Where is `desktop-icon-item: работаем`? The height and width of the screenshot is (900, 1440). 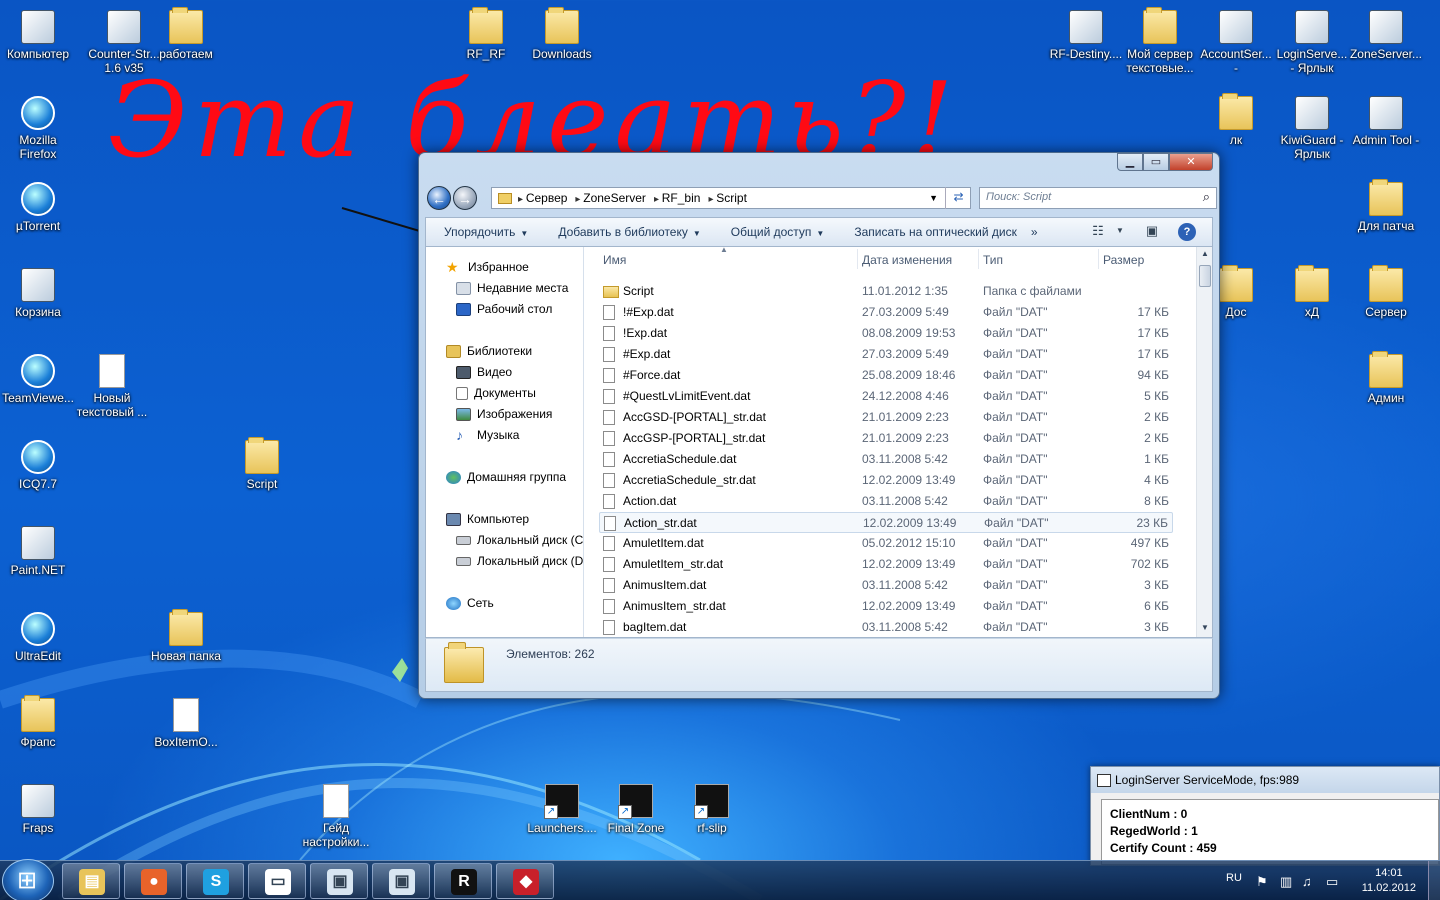 desktop-icon-item: работаем is located at coordinates (186, 32).